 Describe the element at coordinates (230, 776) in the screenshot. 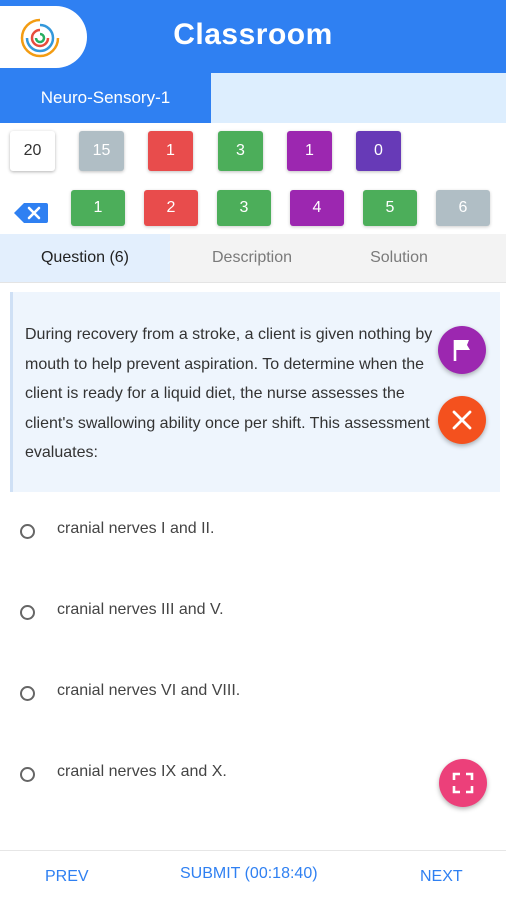

I see `answer-option-4: cranial nerves IX and X.` at that location.